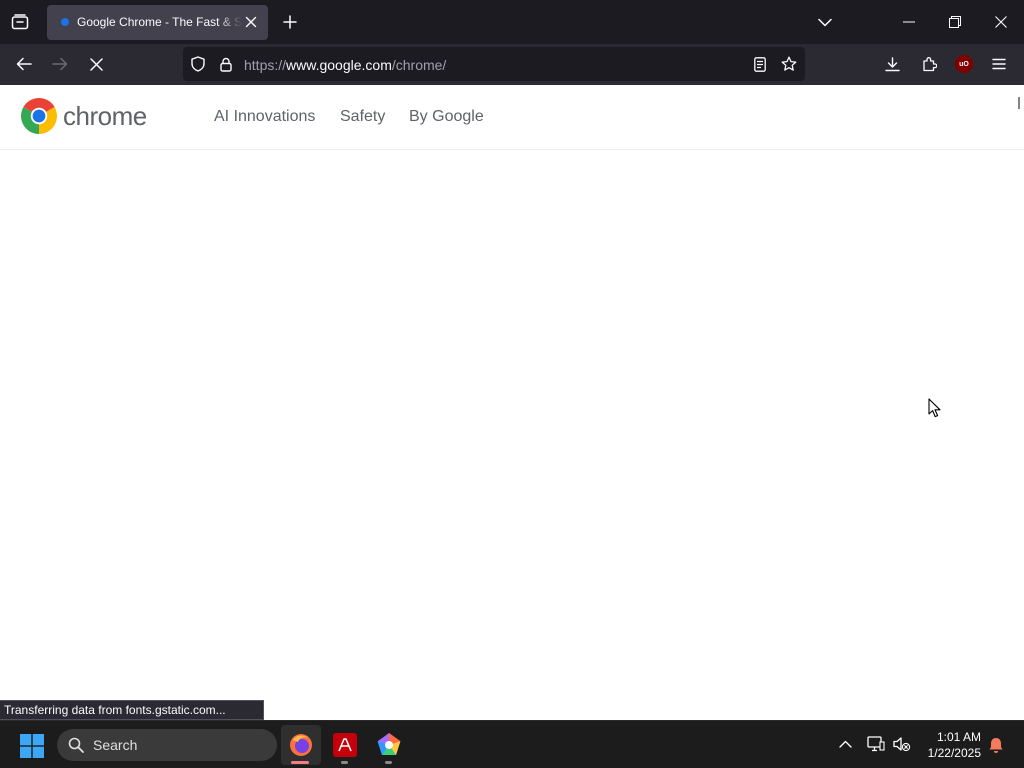 The width and height of the screenshot is (1024, 768). What do you see at coordinates (226, 64) in the screenshot?
I see `lock-icon` at bounding box center [226, 64].